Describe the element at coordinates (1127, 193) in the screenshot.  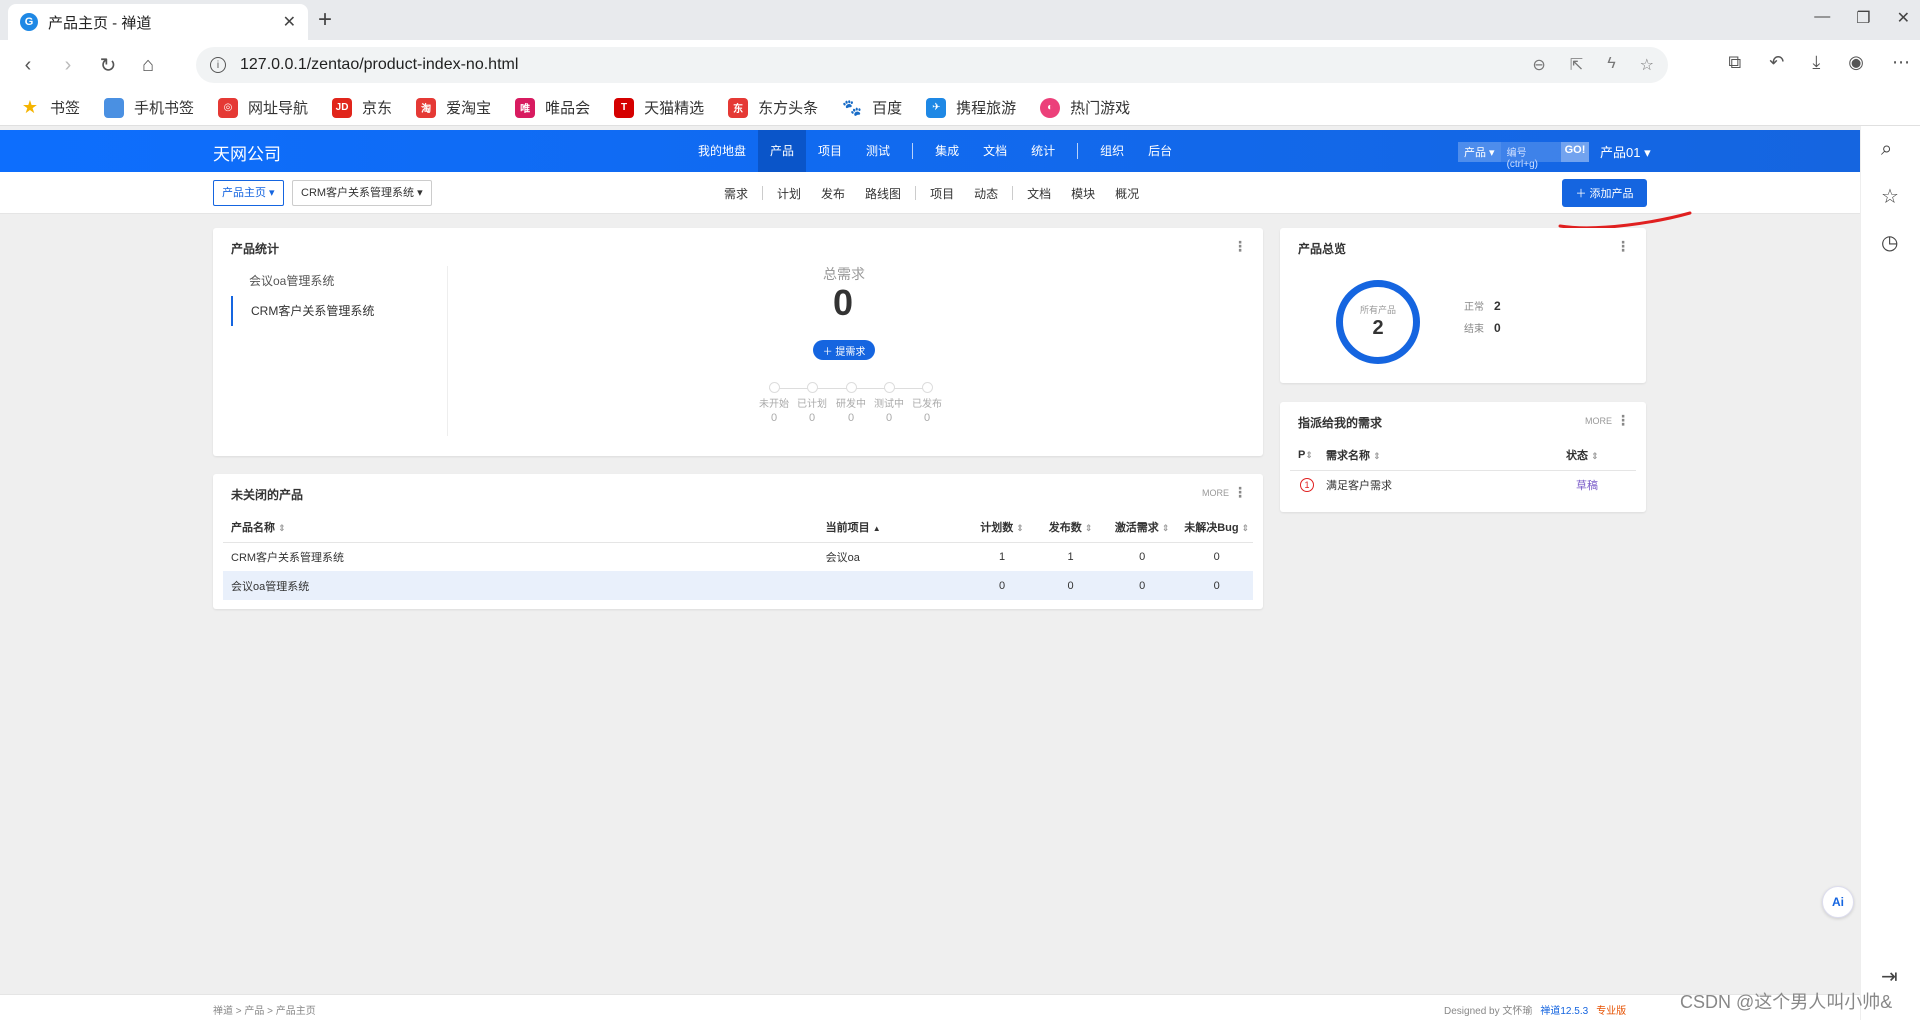
I see `submenu-view: 概况` at that location.